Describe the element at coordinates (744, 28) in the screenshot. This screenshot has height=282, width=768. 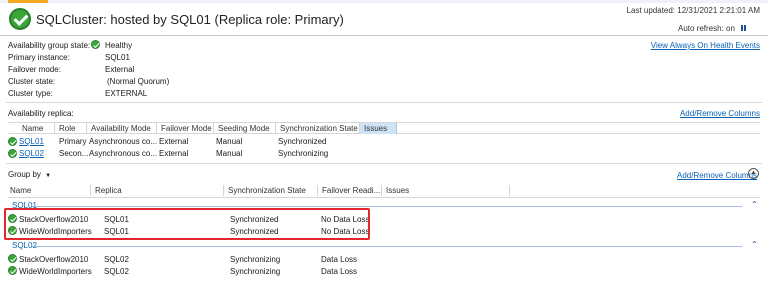
I see `pause-icon` at that location.